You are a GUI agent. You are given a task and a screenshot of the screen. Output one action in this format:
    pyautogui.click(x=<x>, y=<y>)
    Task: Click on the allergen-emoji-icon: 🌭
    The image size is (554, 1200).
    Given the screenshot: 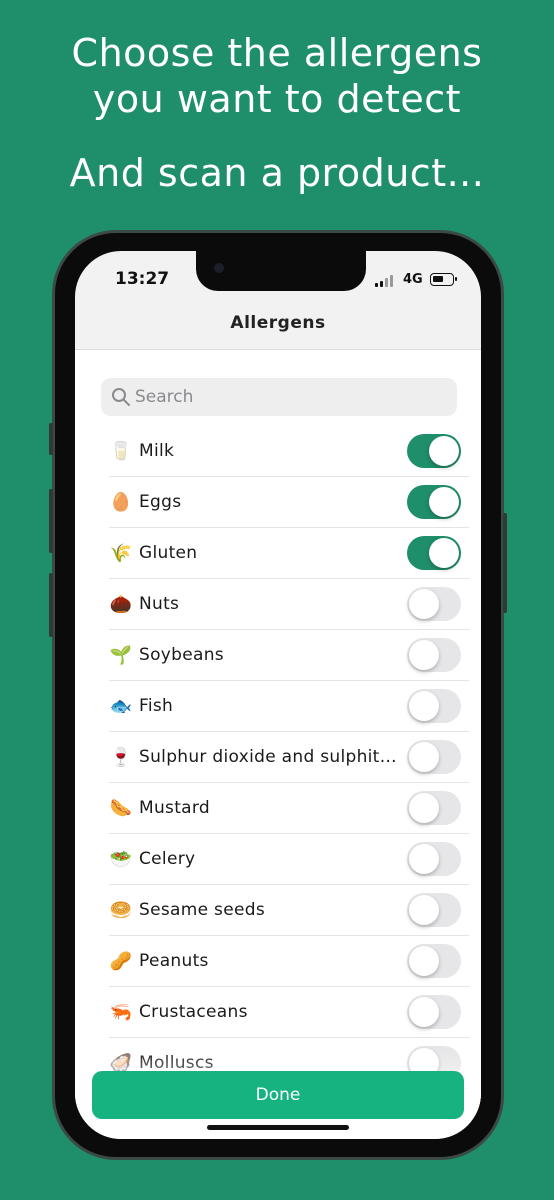 What is the action you would take?
    pyautogui.click(x=121, y=808)
    